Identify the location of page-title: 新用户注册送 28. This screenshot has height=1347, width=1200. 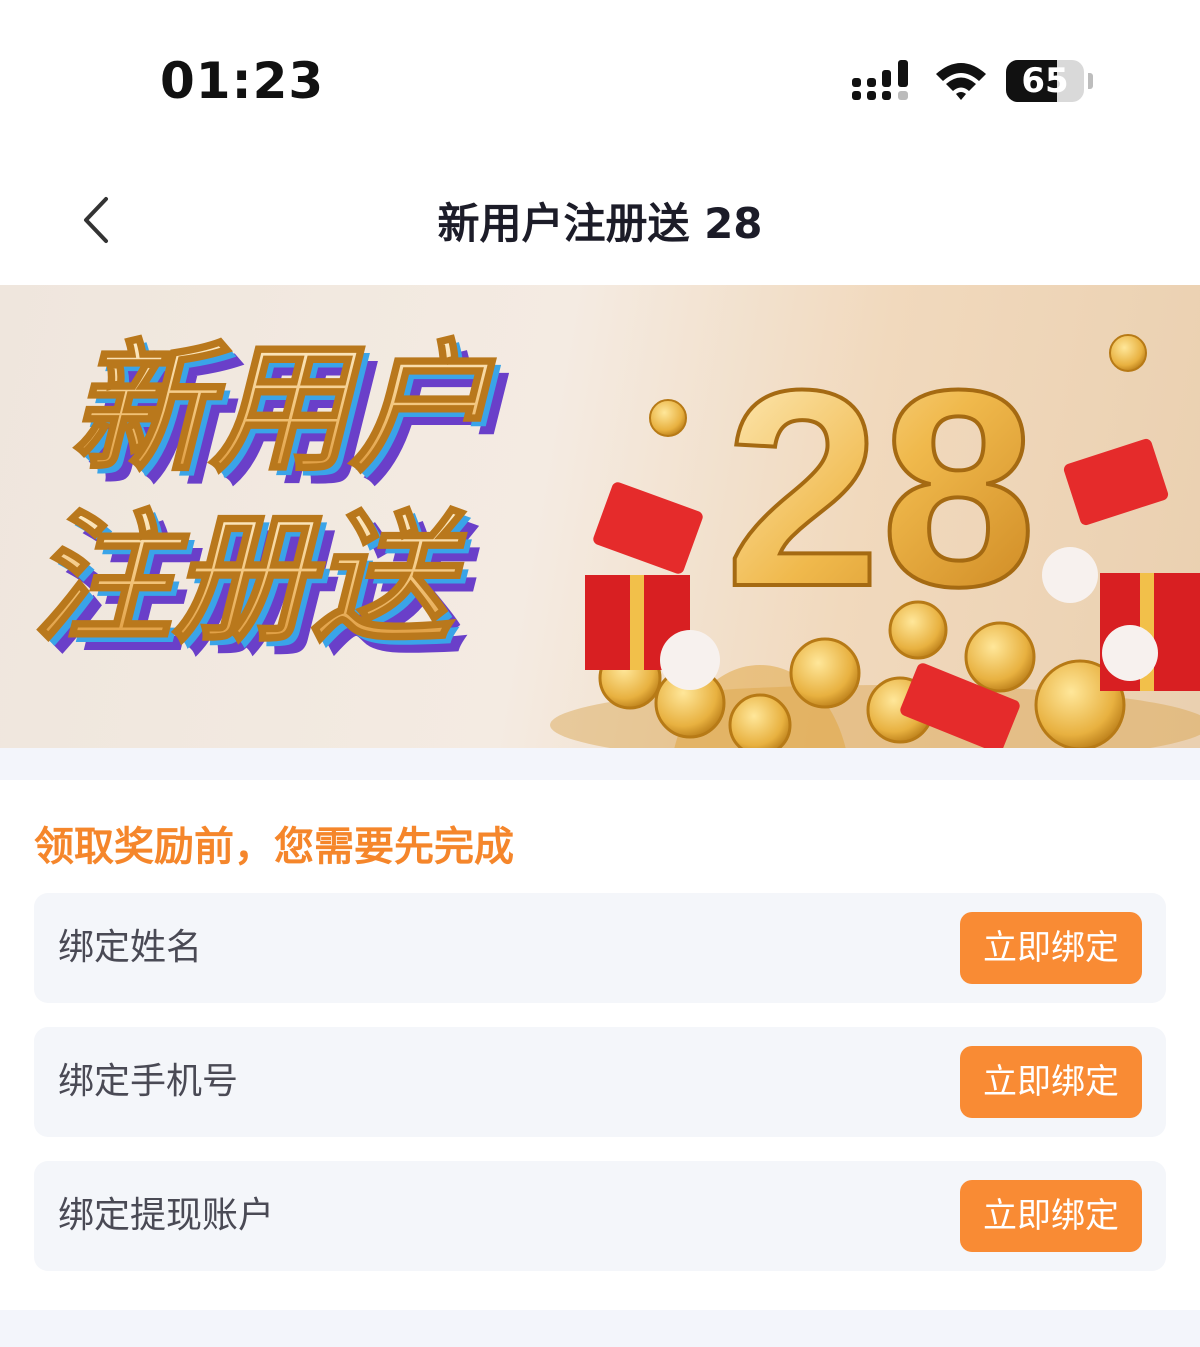
(600, 223).